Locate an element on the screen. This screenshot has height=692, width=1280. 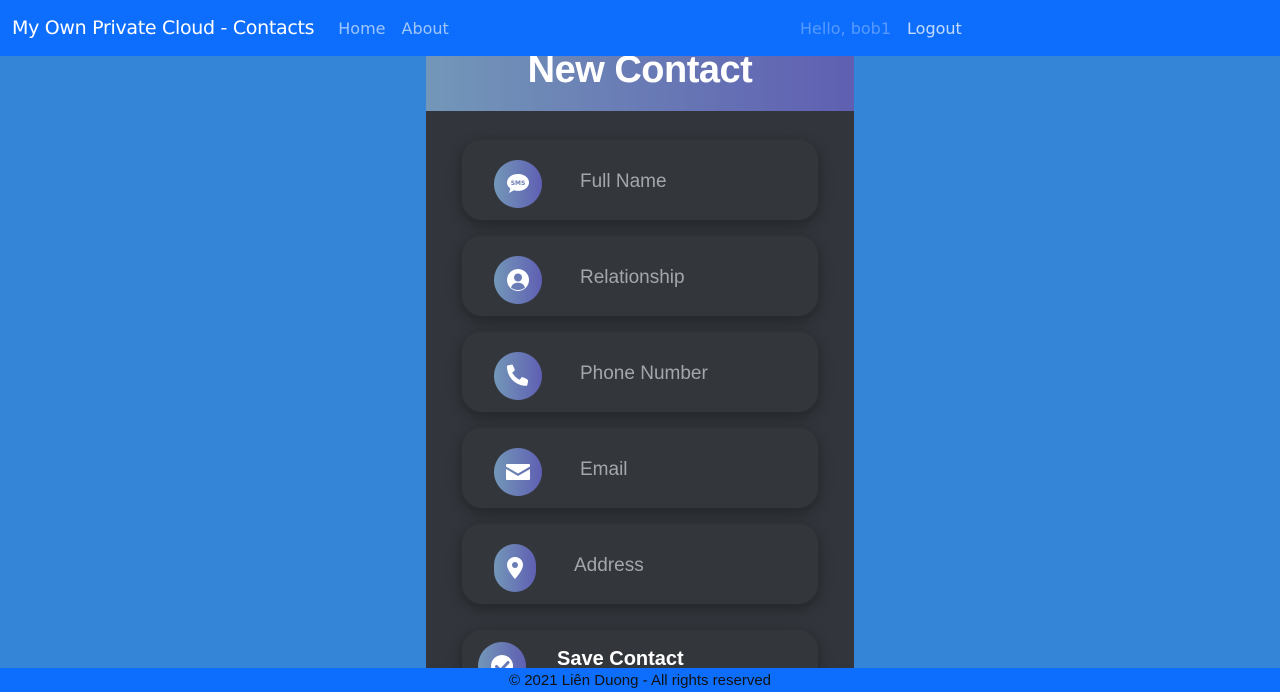
address-field is located at coordinates (640, 564).